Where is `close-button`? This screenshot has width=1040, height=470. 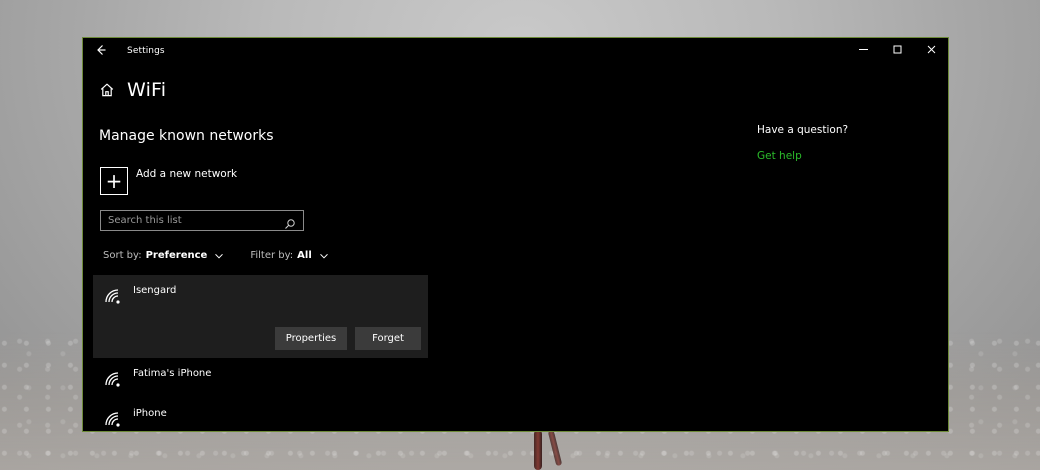 close-button is located at coordinates (931, 51).